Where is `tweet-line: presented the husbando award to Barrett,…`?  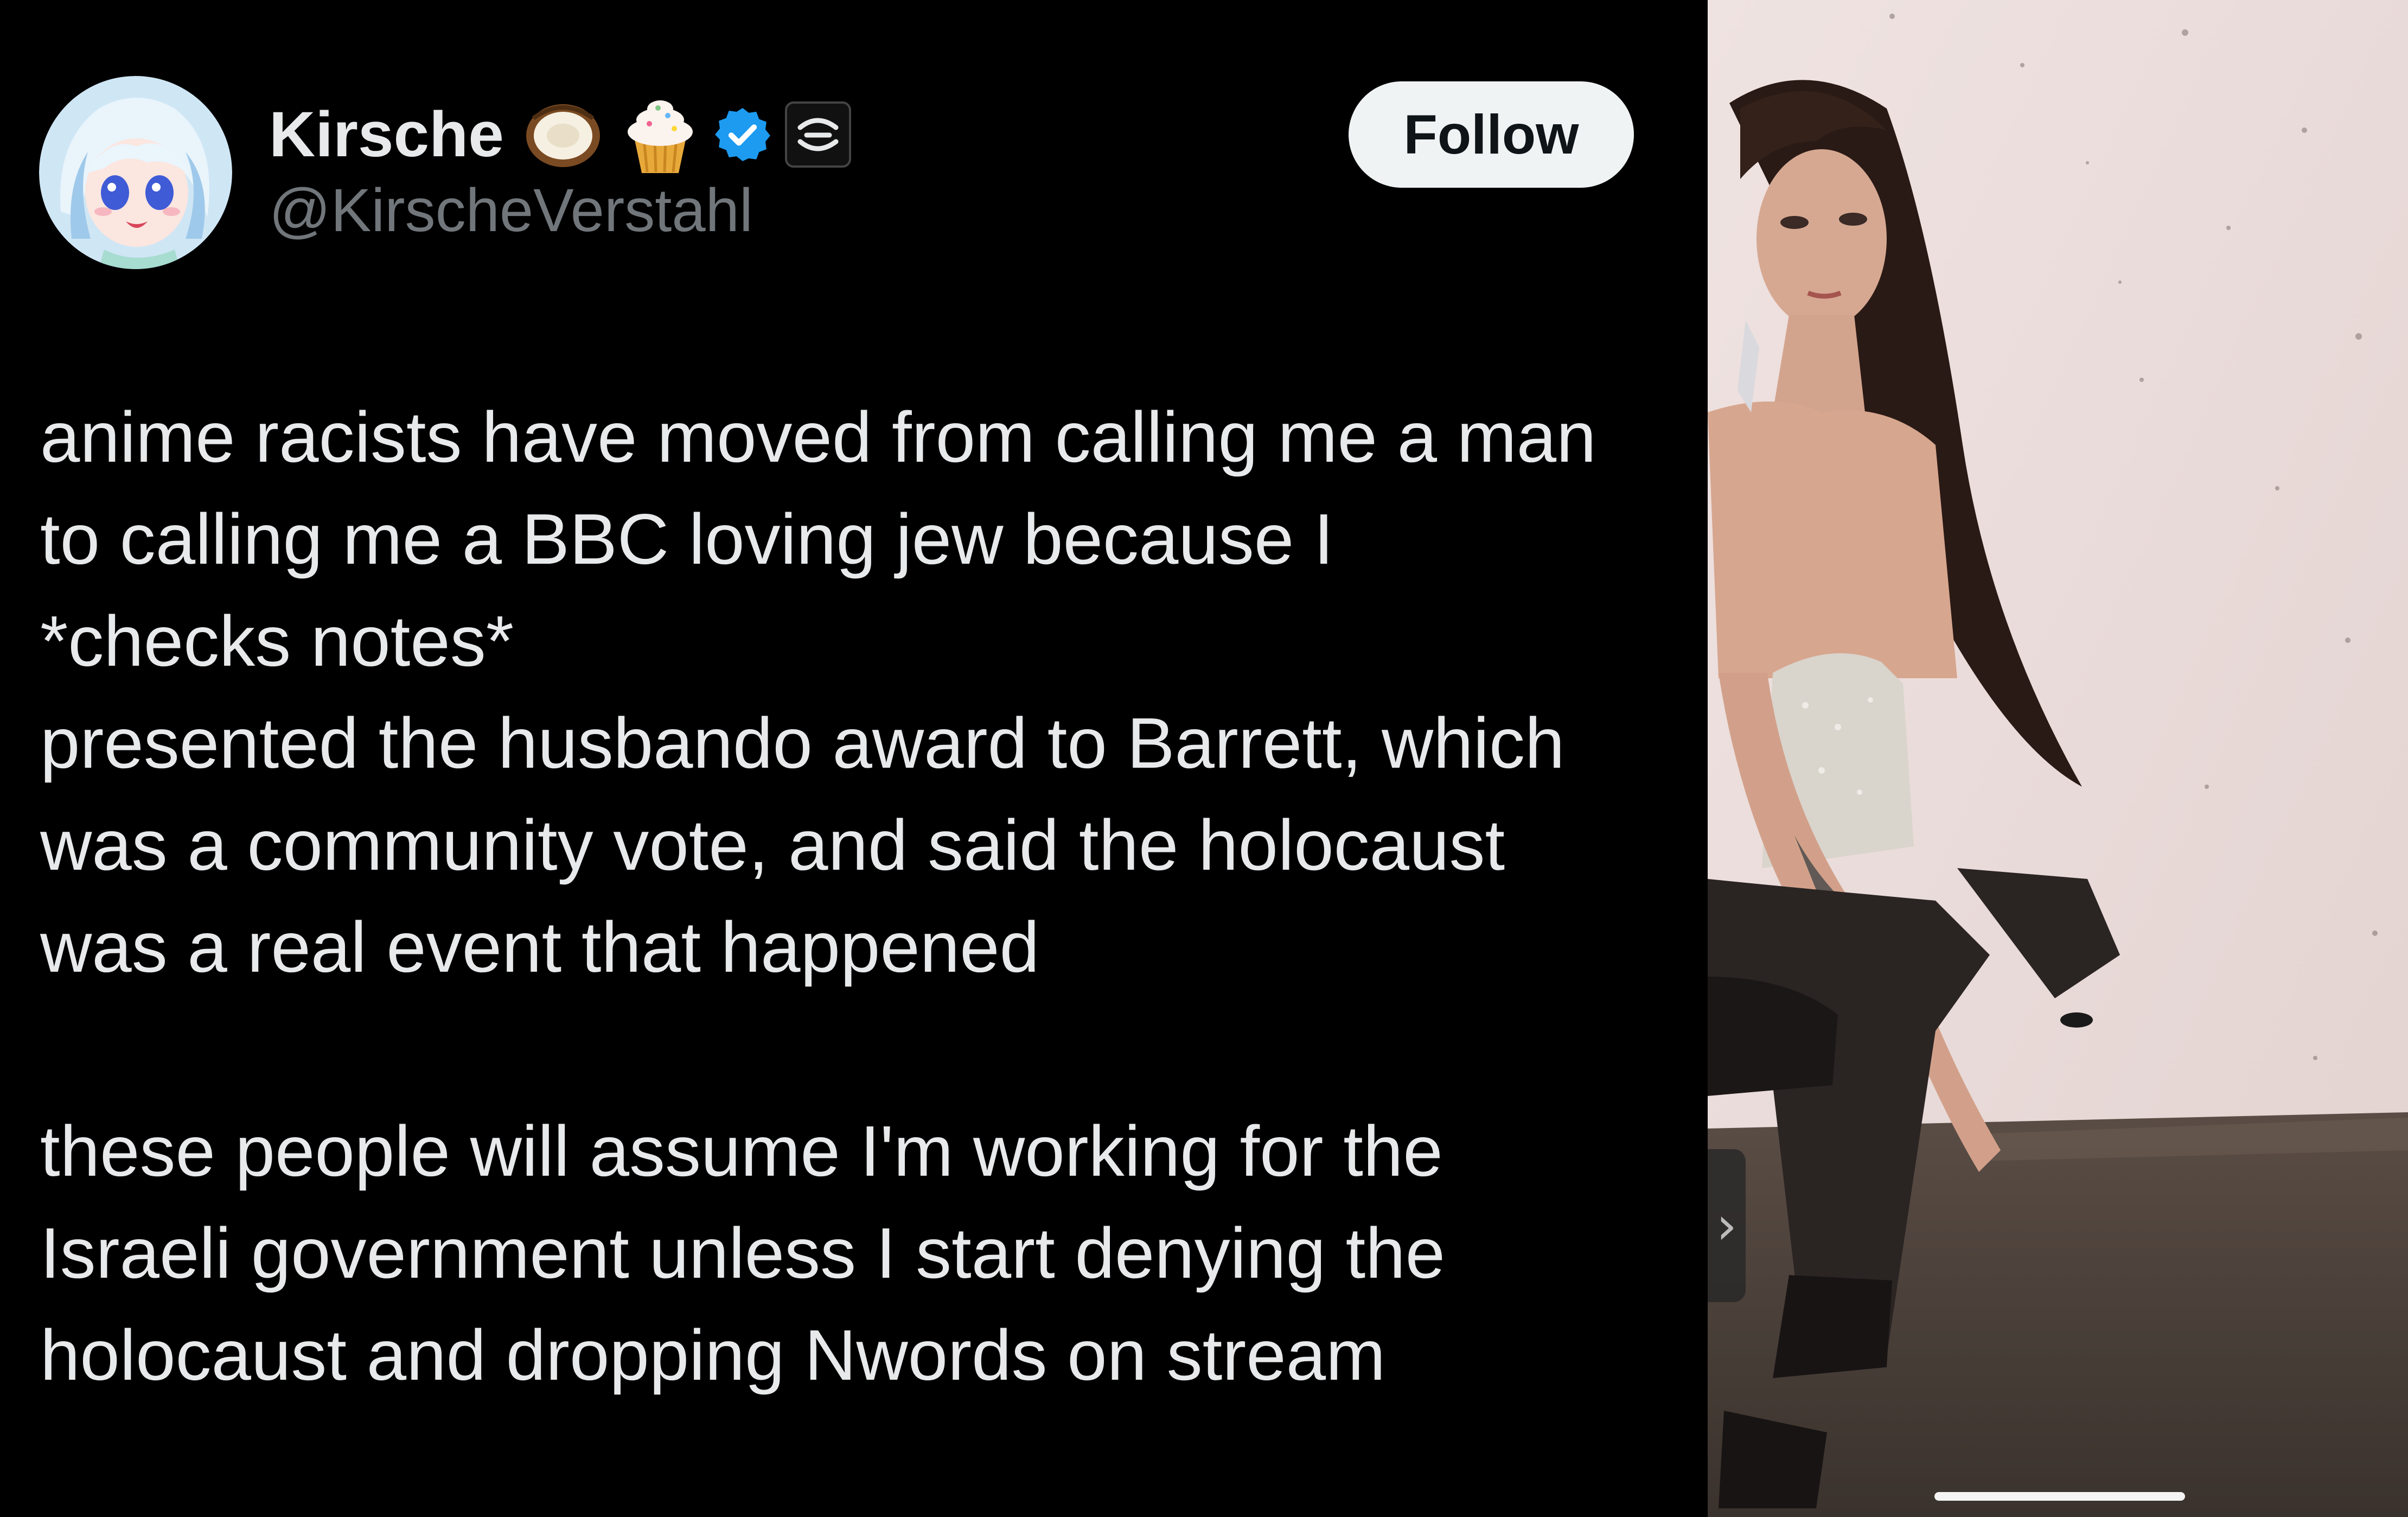
tweet-line: presented the husbando award to Barrett,… is located at coordinates (802, 743).